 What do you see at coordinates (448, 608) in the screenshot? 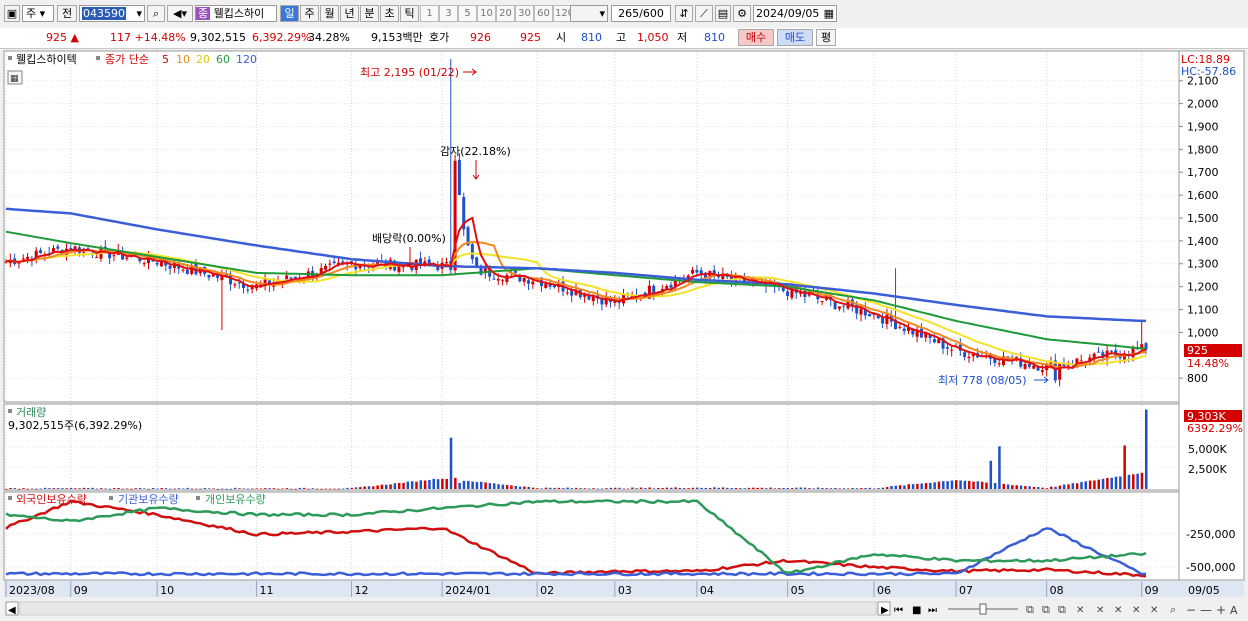
I see `scrollbar-track` at bounding box center [448, 608].